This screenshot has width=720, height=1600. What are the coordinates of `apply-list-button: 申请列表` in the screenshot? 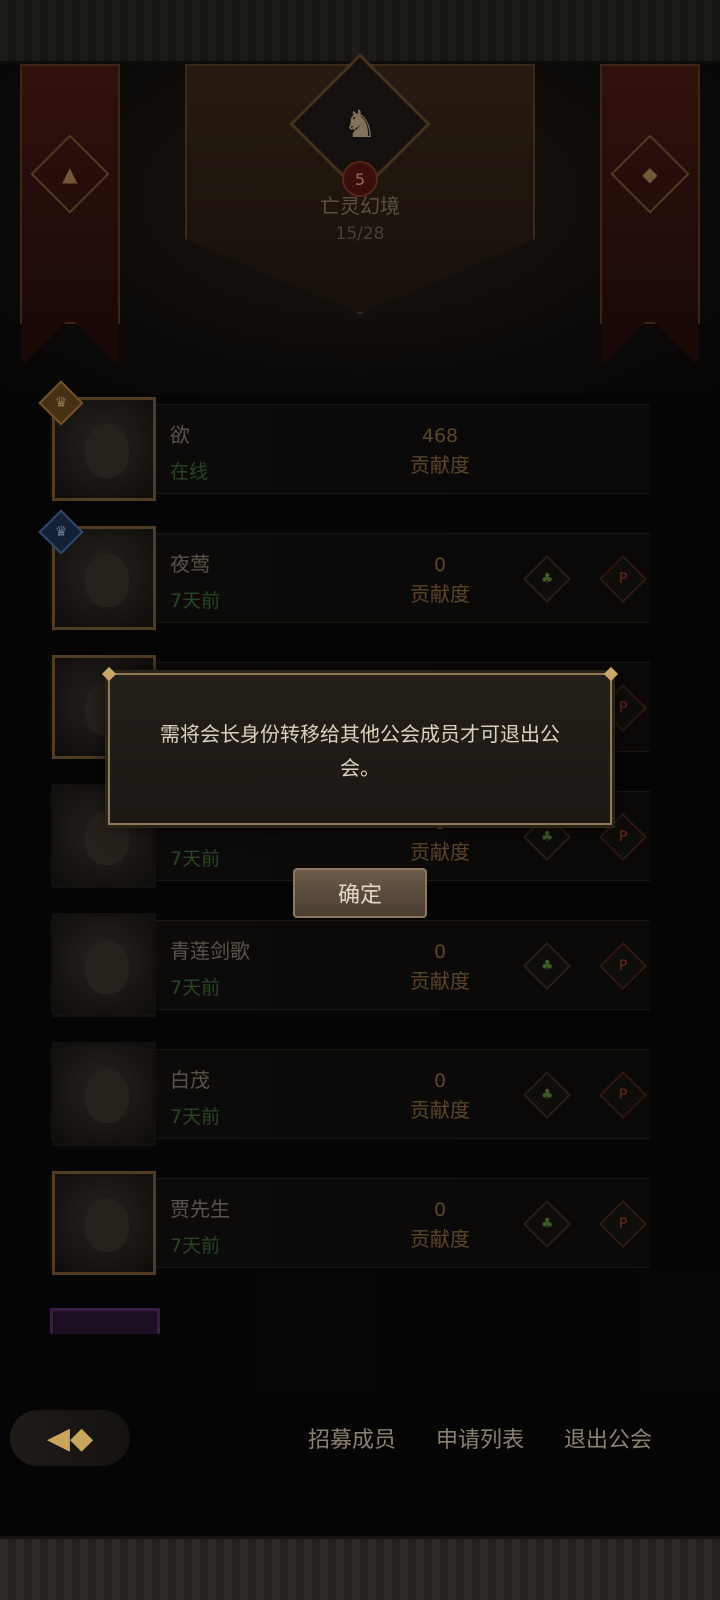 It's located at (480, 1438).